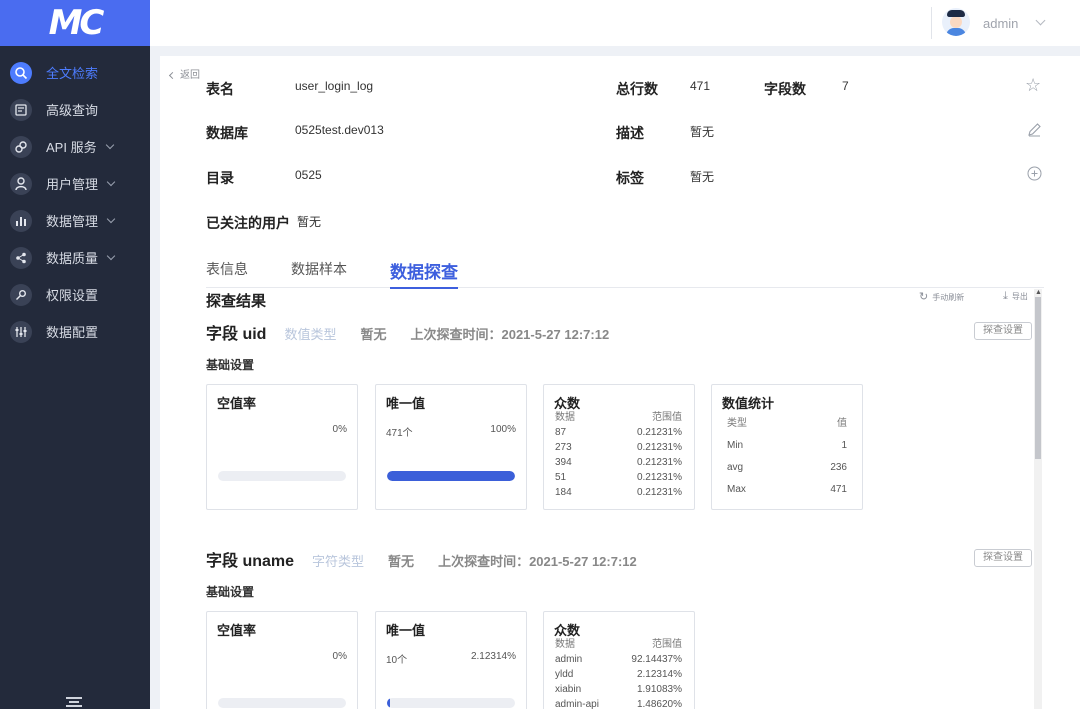  What do you see at coordinates (569, 659) in the screenshot?
I see `mode-data: admin` at bounding box center [569, 659].